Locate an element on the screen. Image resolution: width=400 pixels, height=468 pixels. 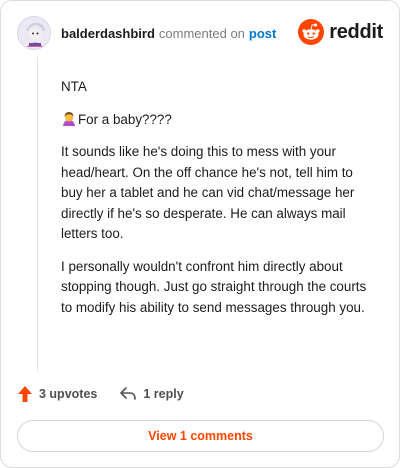
comment-header: balderdashbird commented on post reddit is located at coordinates (200, 33).